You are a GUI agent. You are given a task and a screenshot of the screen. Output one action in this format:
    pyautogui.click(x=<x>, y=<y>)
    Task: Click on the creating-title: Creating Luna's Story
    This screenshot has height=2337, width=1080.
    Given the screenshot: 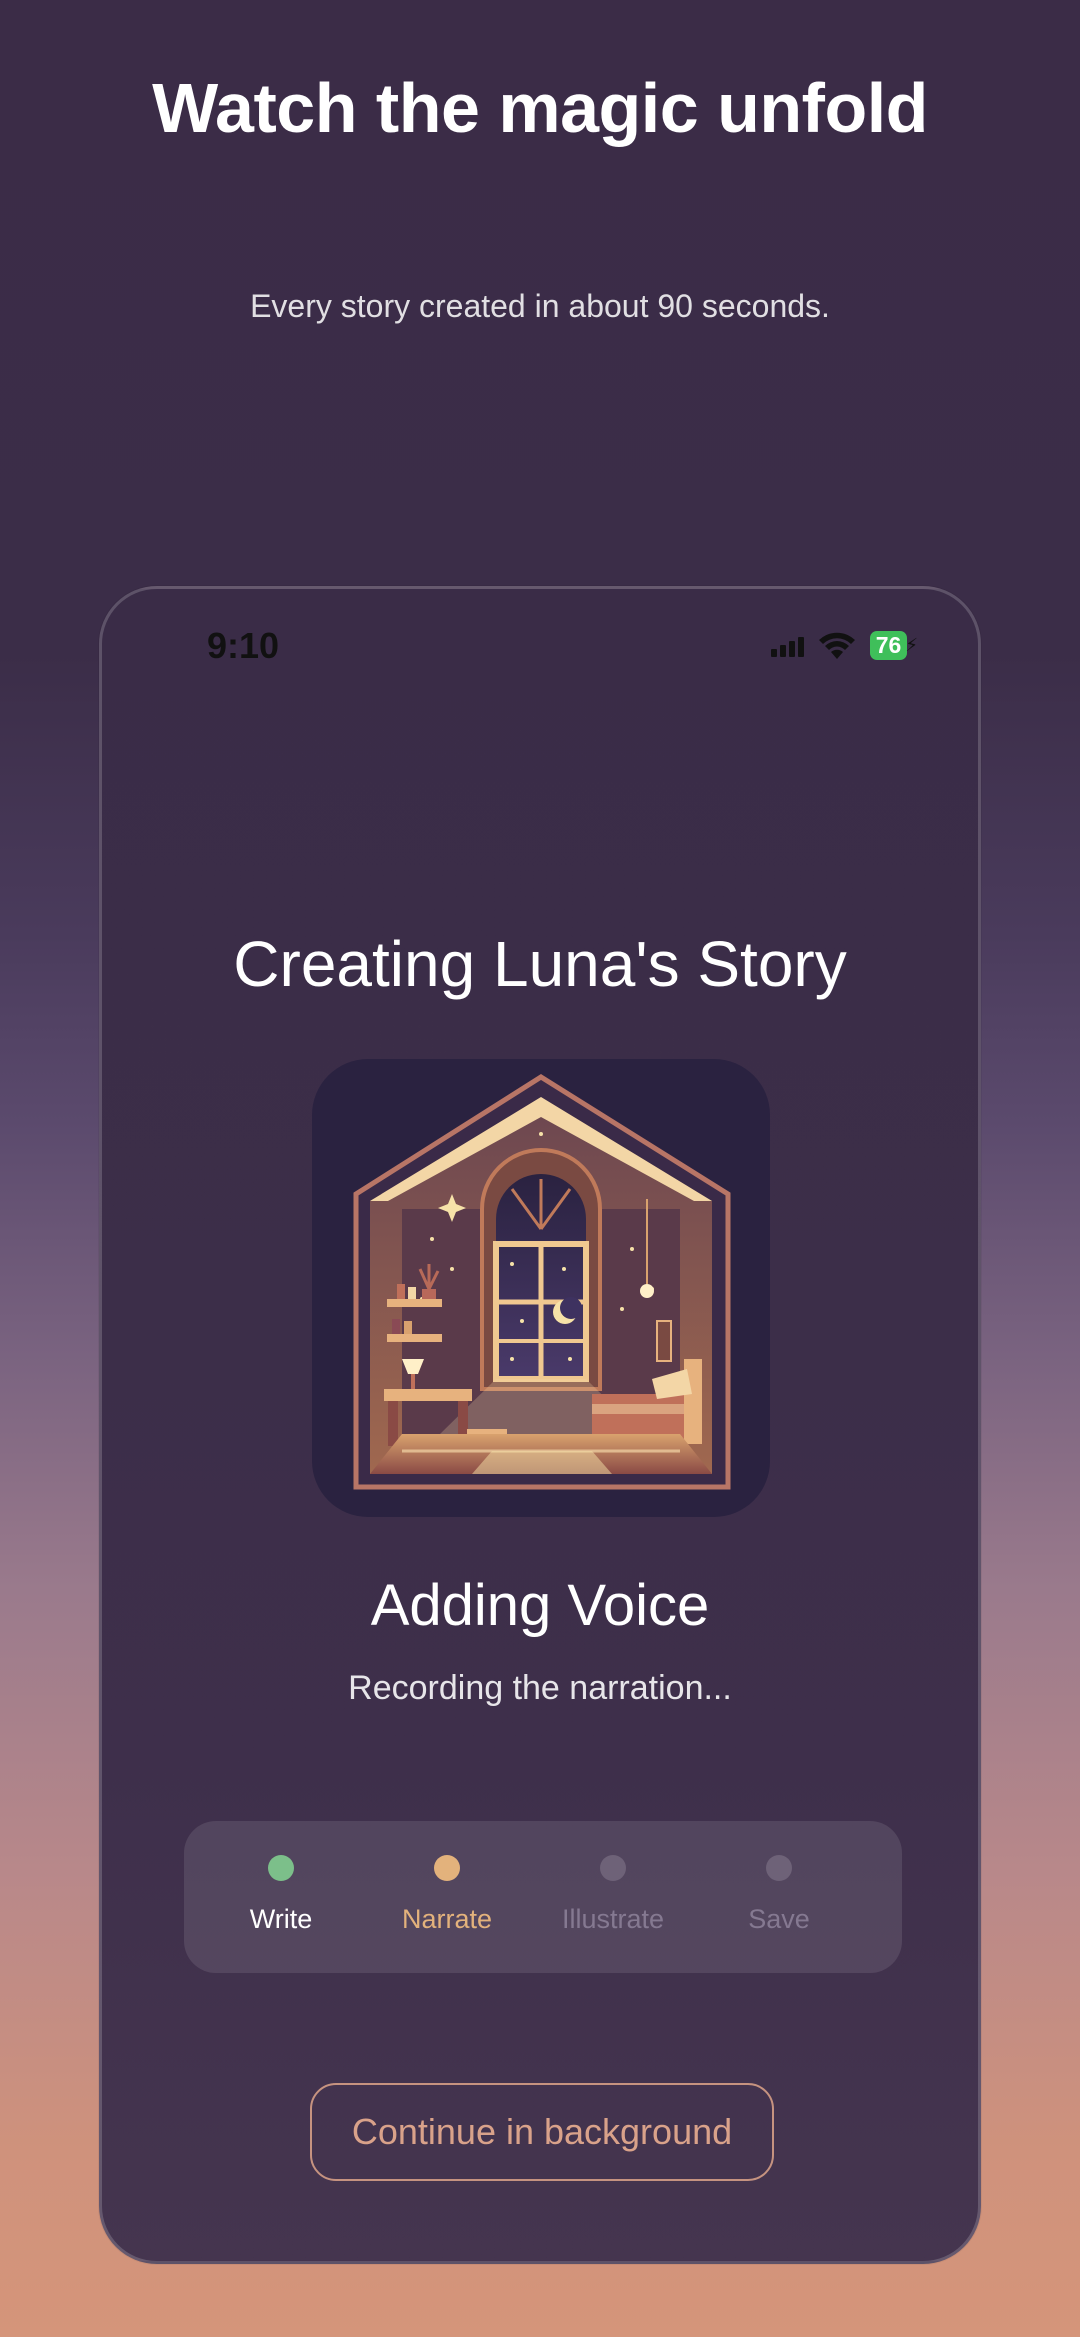 What is the action you would take?
    pyautogui.click(x=540, y=964)
    